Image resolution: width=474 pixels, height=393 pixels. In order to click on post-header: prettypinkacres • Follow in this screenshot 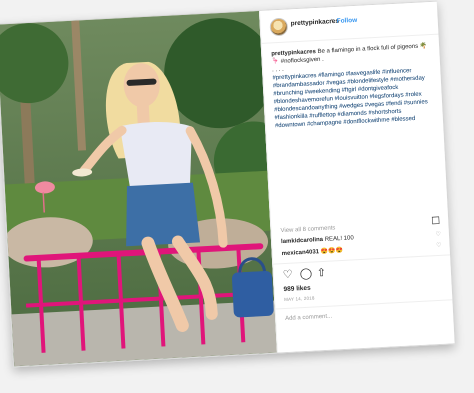, I will do `click(349, 22)`.